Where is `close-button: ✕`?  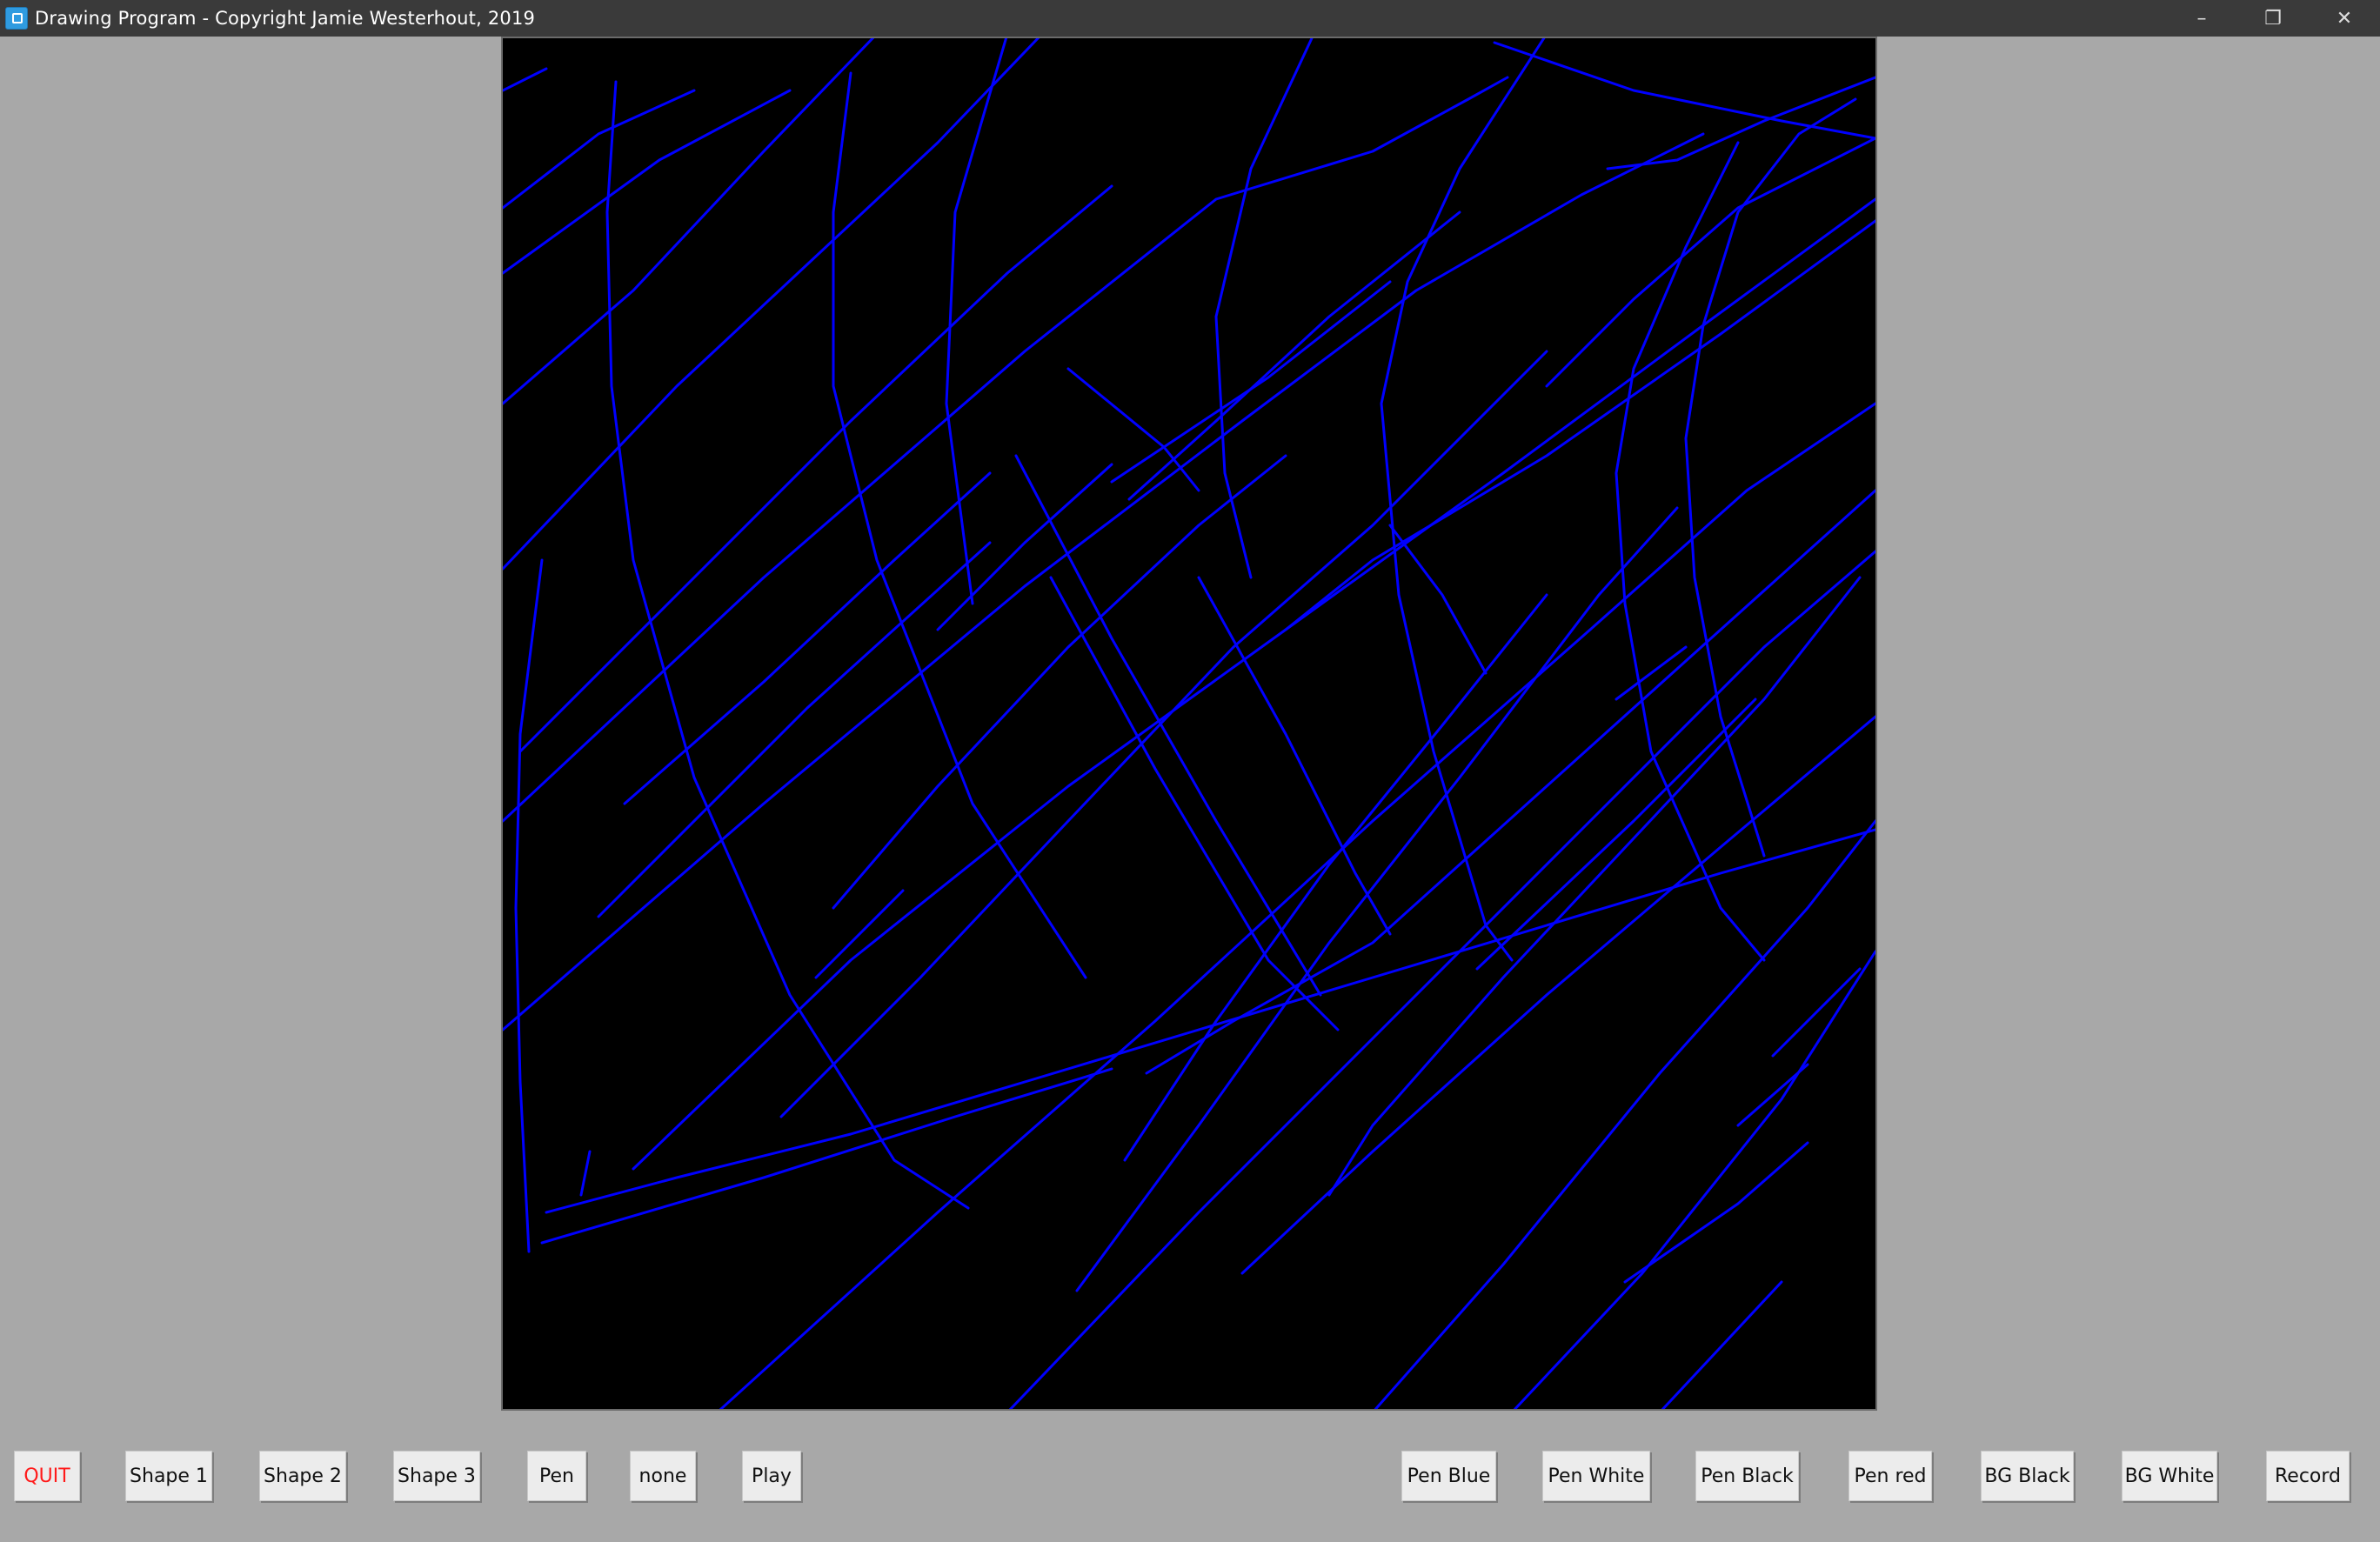
close-button: ✕ is located at coordinates (2344, 18).